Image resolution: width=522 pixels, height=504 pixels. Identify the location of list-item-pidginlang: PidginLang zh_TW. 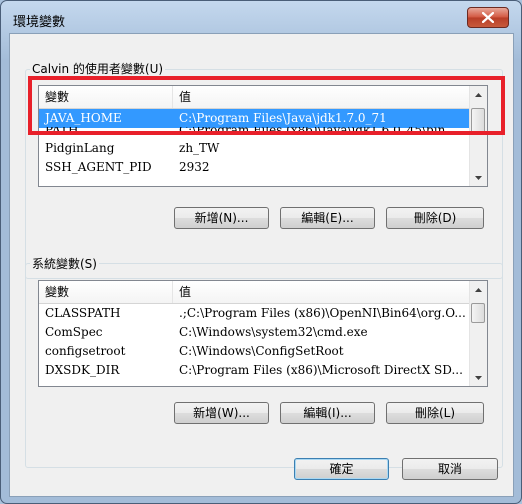
(254, 148).